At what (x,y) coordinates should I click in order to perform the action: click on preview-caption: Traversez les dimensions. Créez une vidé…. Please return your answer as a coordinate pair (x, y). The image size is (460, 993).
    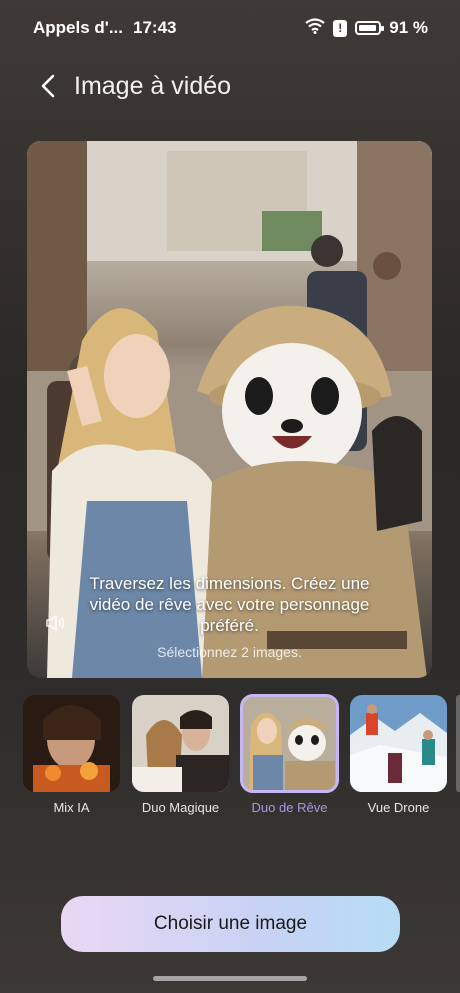
    Looking at the image, I should click on (229, 604).